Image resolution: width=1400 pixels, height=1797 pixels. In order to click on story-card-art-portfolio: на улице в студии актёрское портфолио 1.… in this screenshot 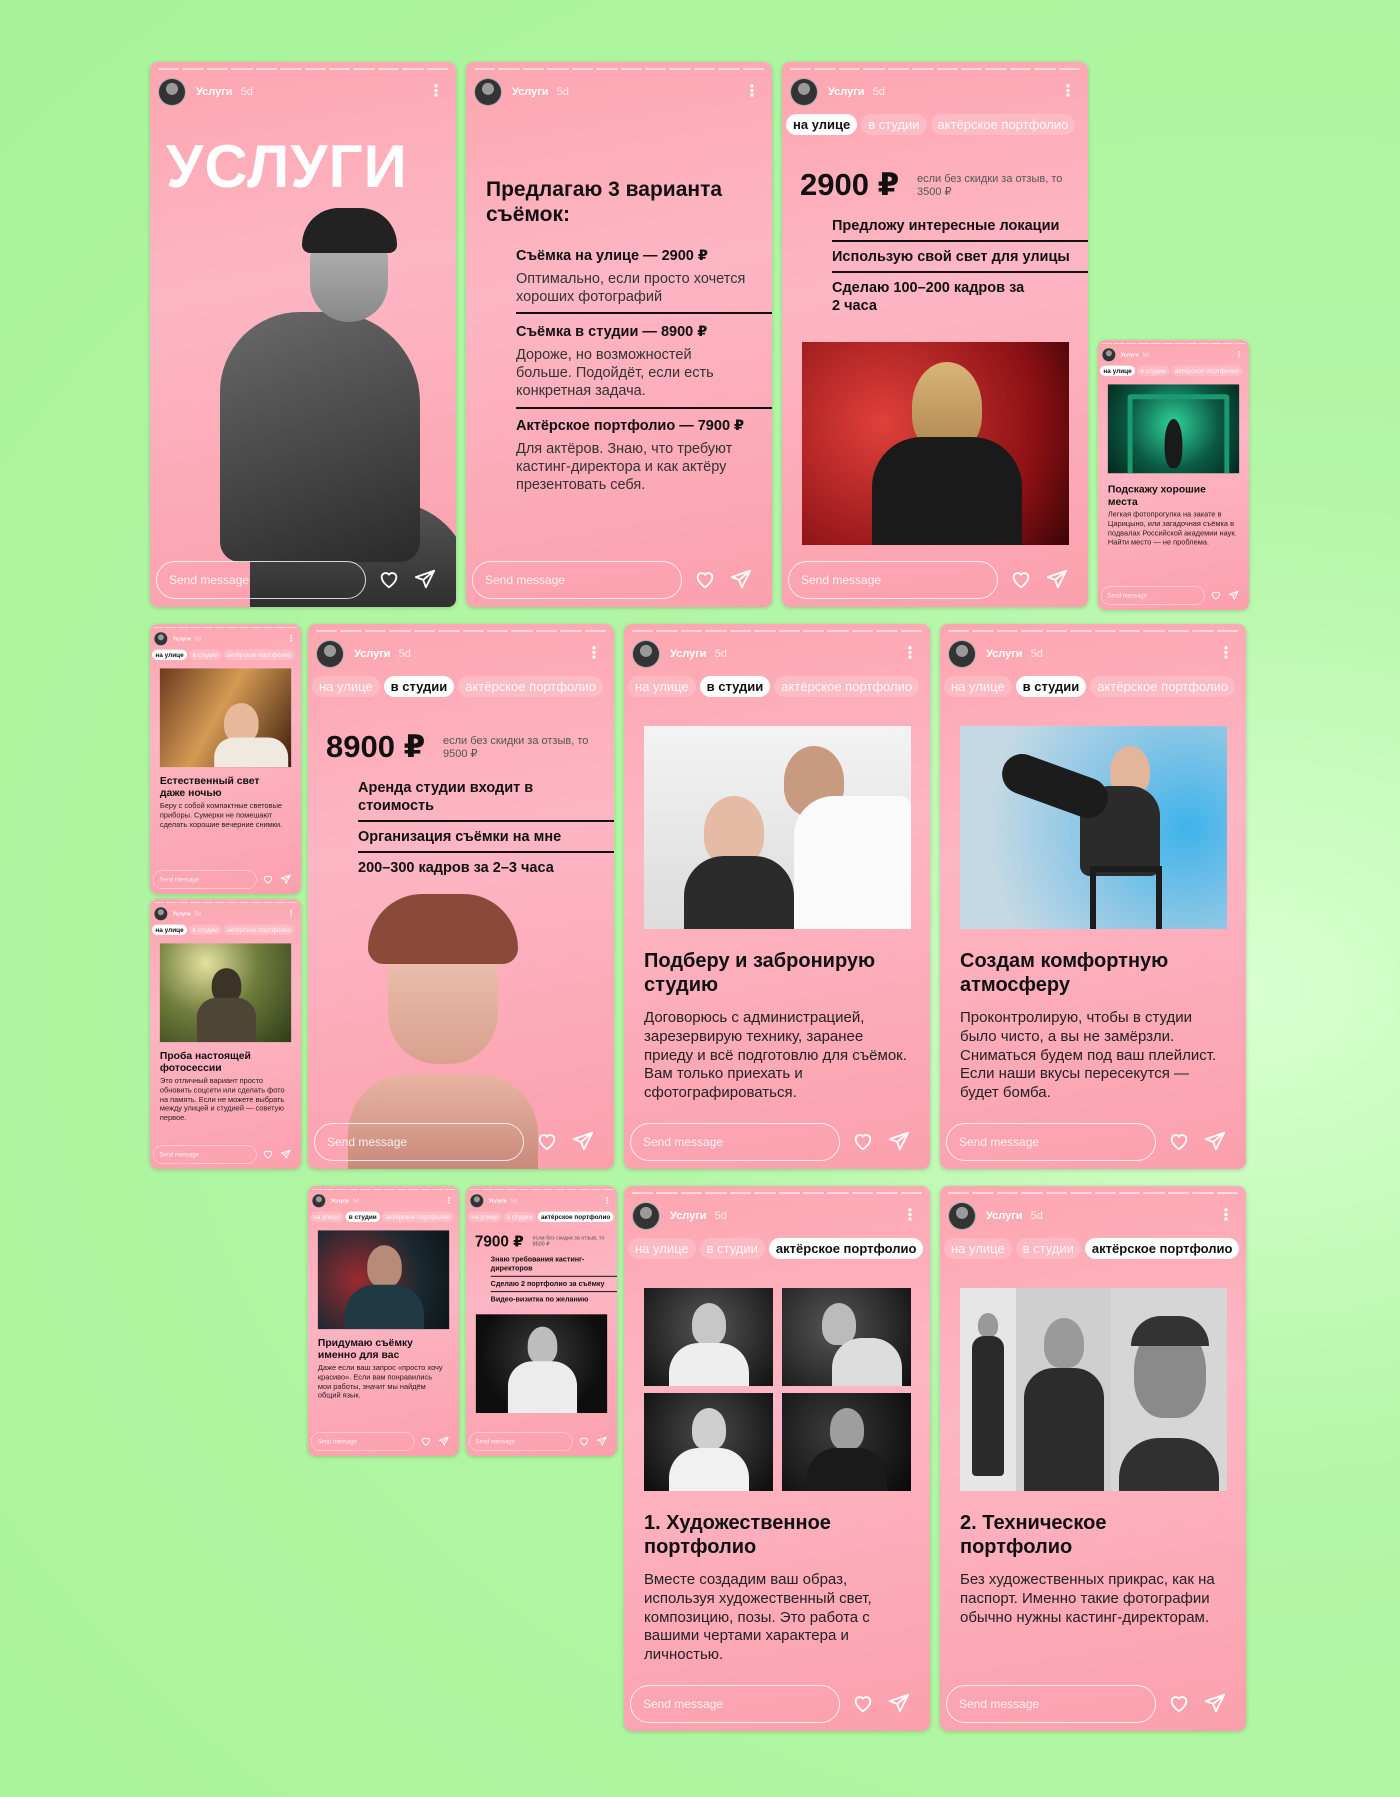, I will do `click(777, 1458)`.